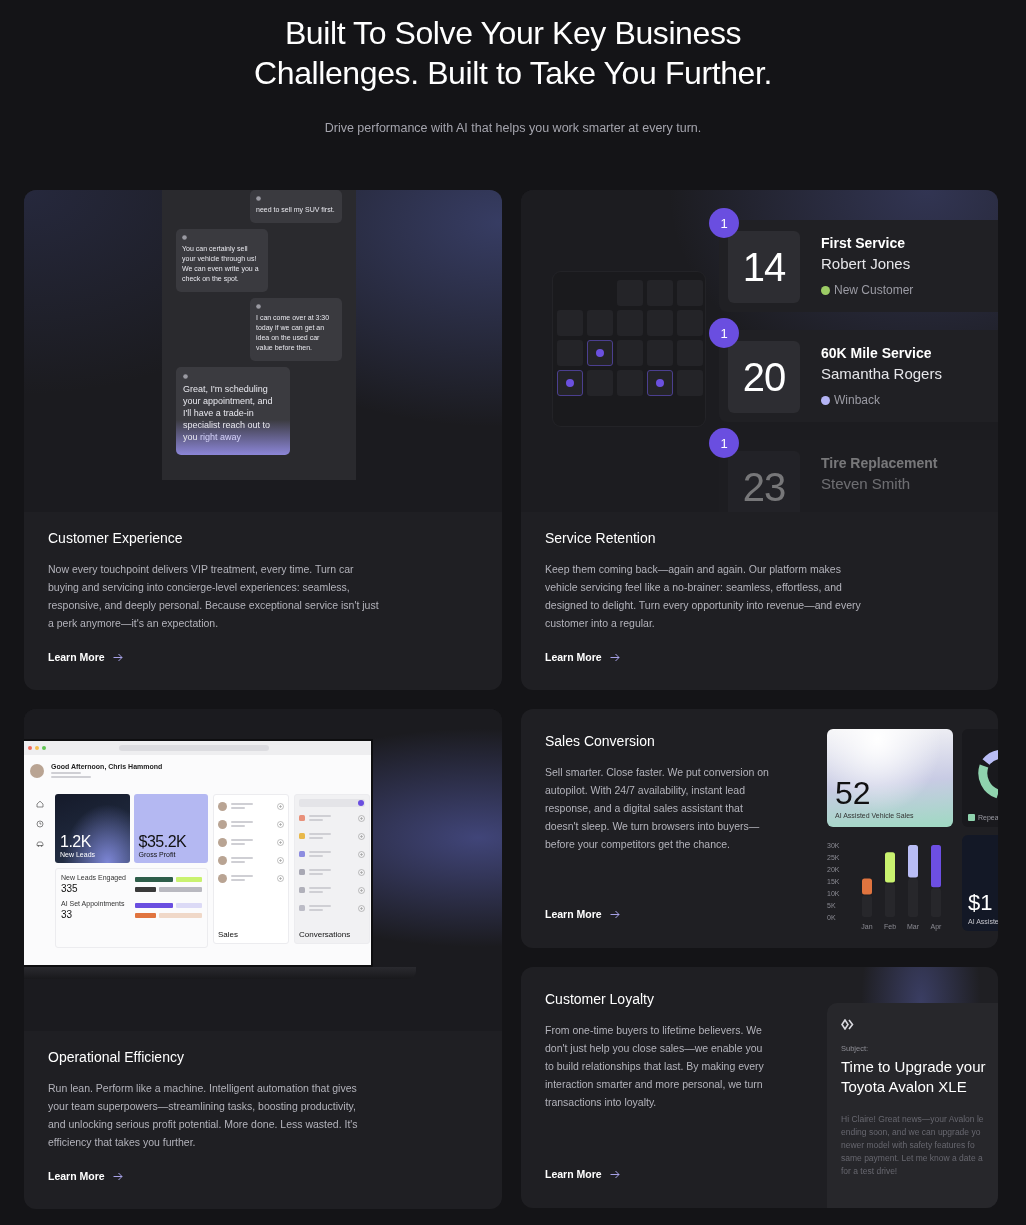  What do you see at coordinates (116, 538) in the screenshot?
I see `card-title: Customer Experience` at bounding box center [116, 538].